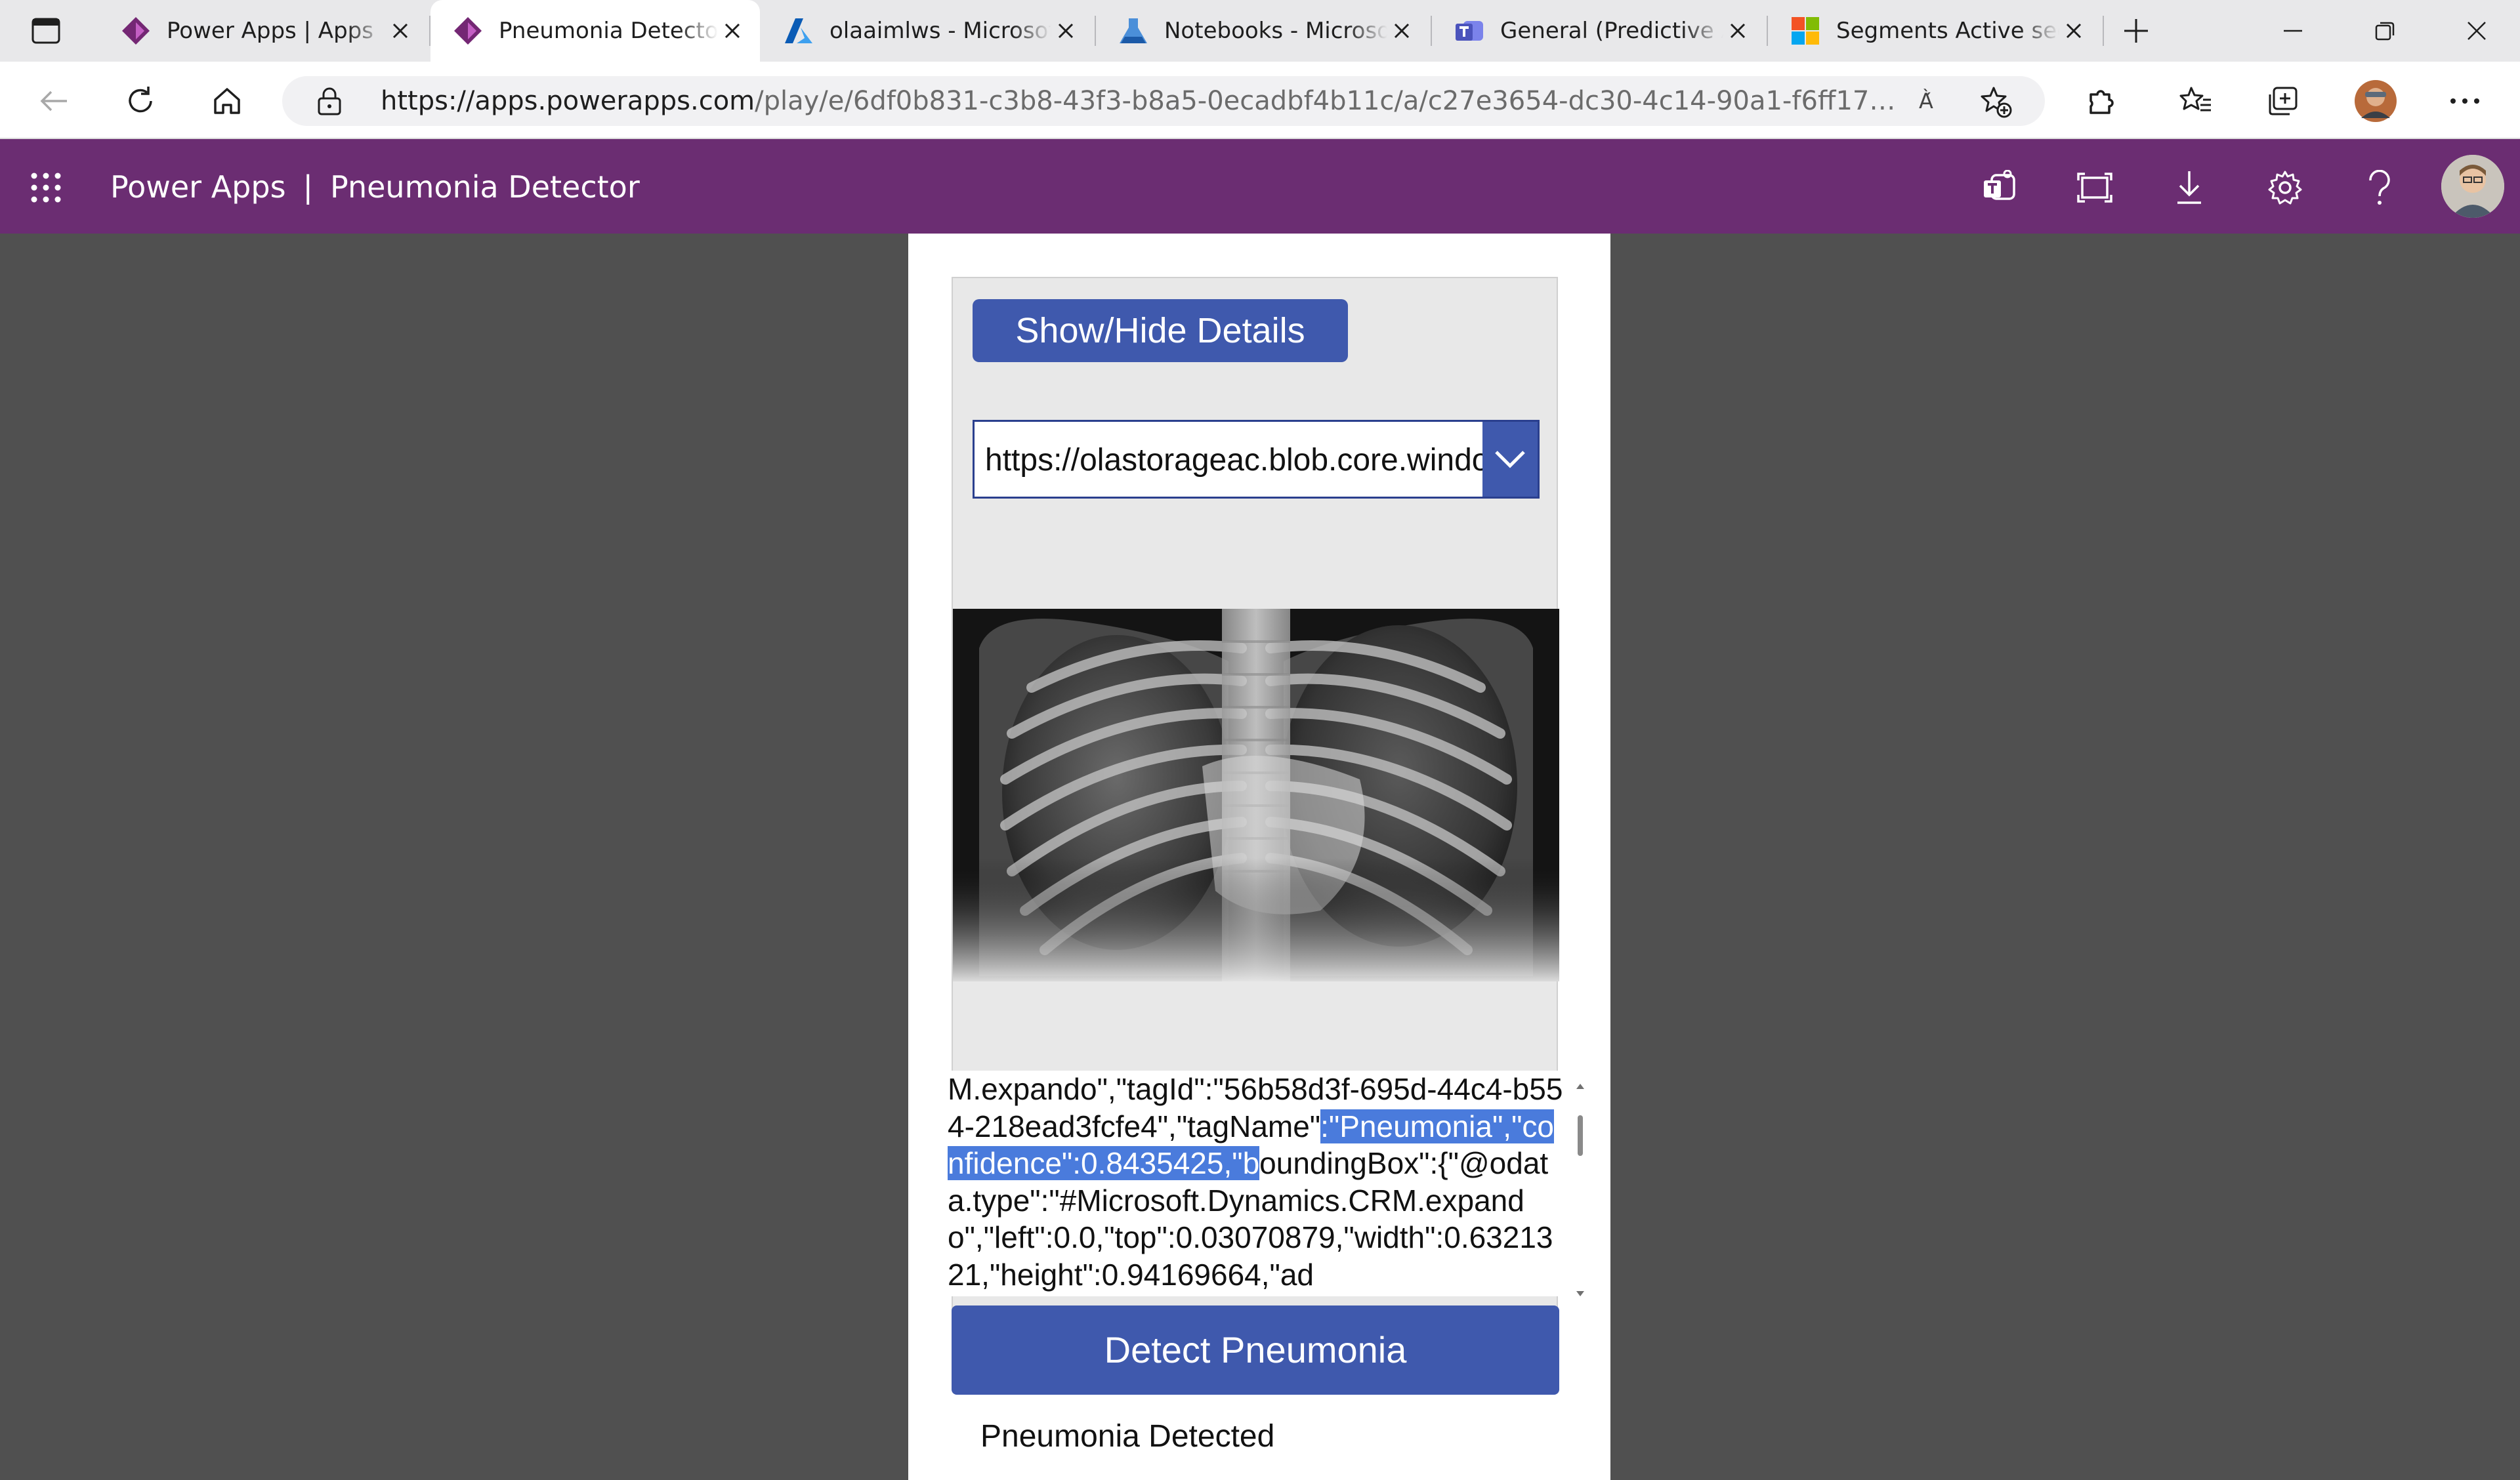 Image resolution: width=2520 pixels, height=1480 pixels. I want to click on download-icon, so click(2189, 187).